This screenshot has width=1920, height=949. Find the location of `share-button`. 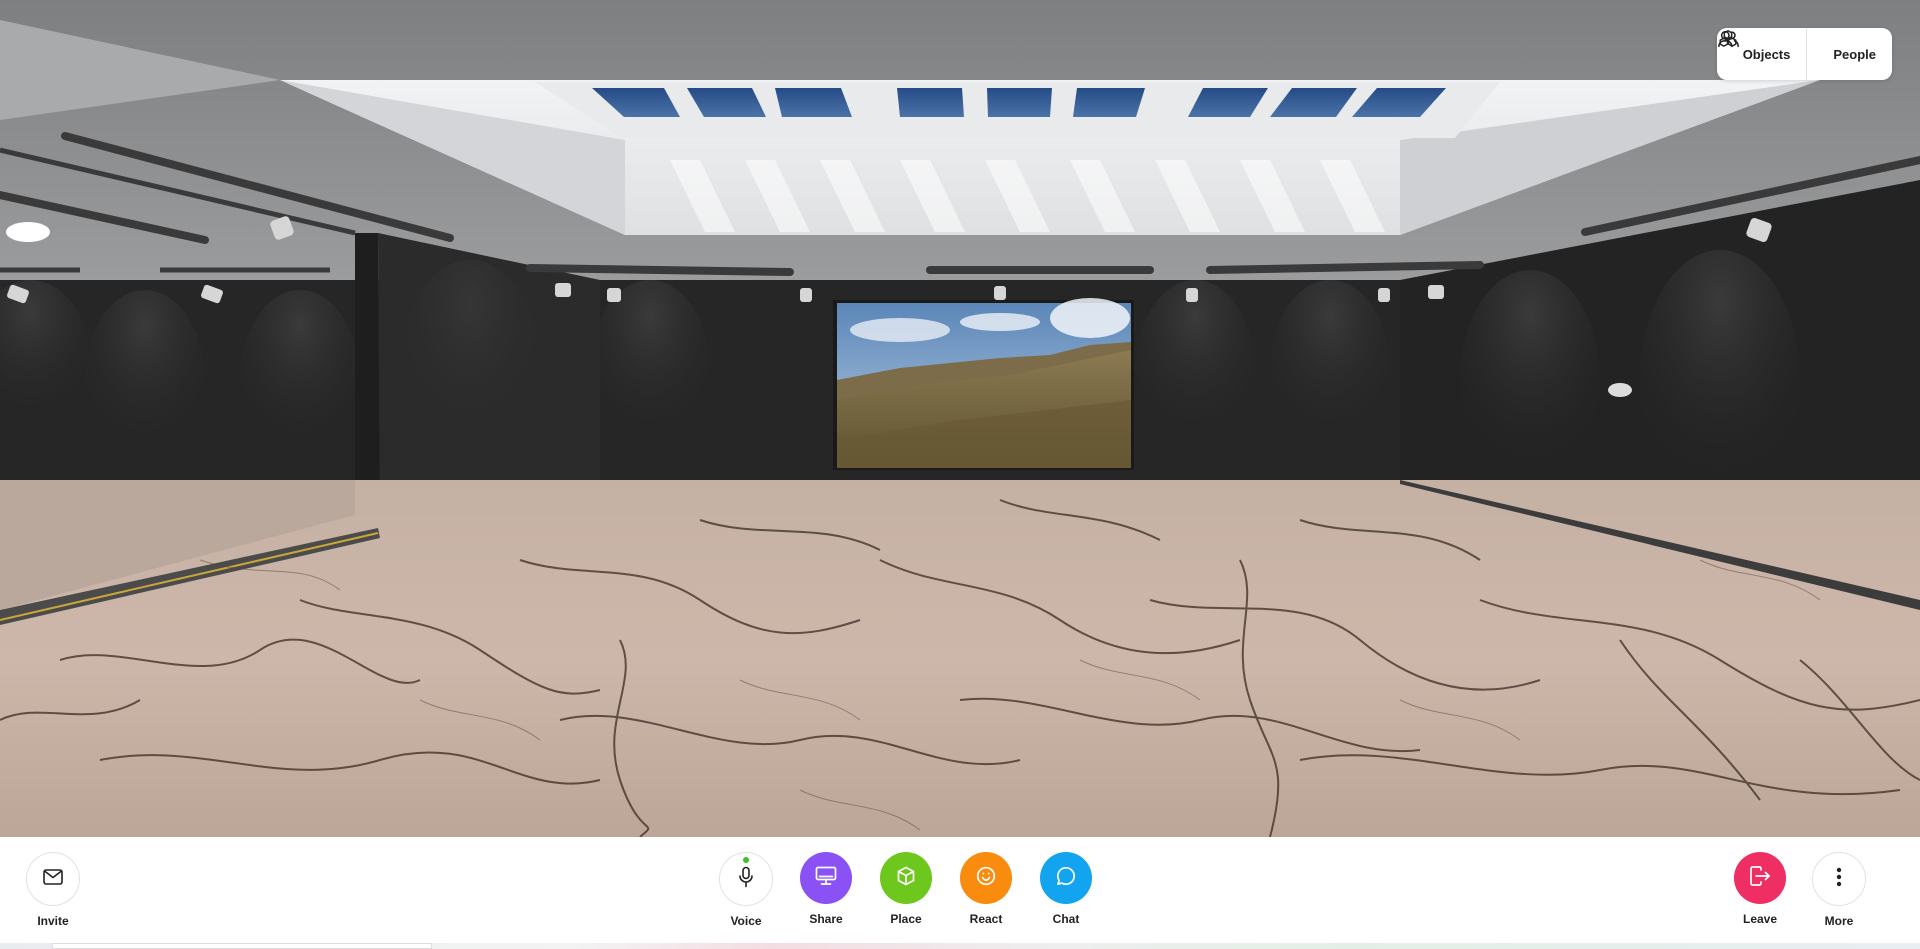

share-button is located at coordinates (826, 878).